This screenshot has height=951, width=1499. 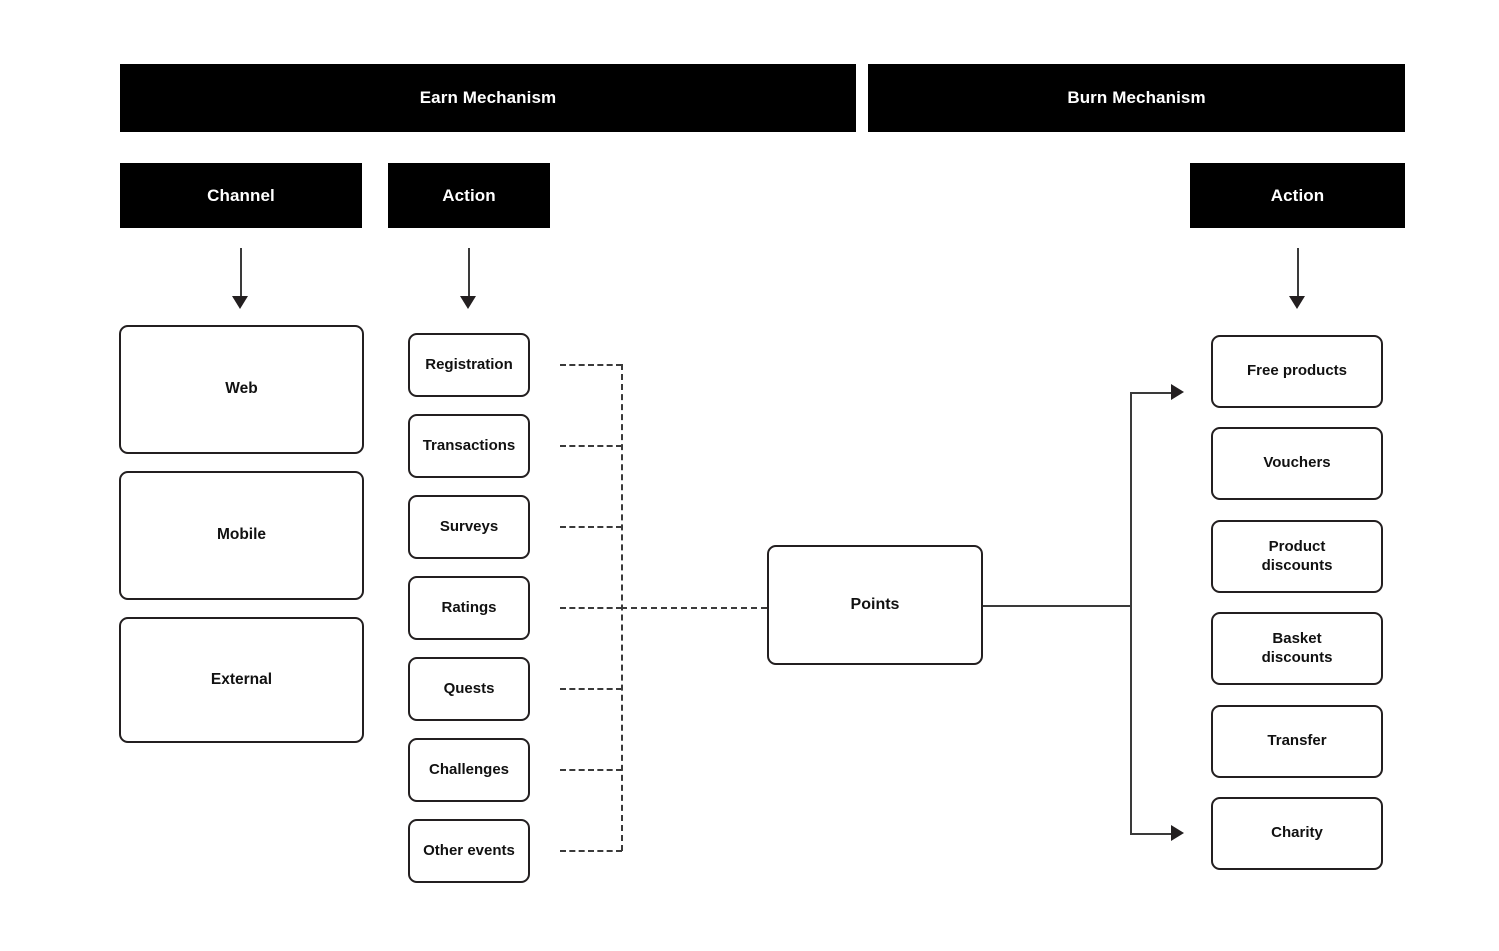 I want to click on burn-action-node-charity-label: Charity, so click(x=1297, y=833).